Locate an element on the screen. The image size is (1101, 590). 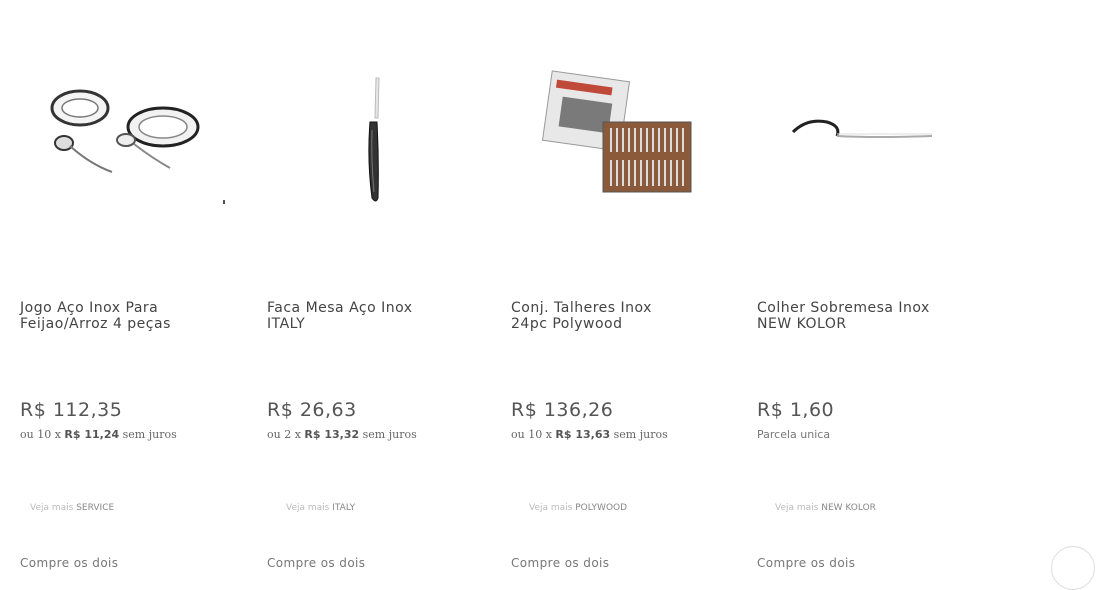
table-knife-icon is located at coordinates (374, 139).